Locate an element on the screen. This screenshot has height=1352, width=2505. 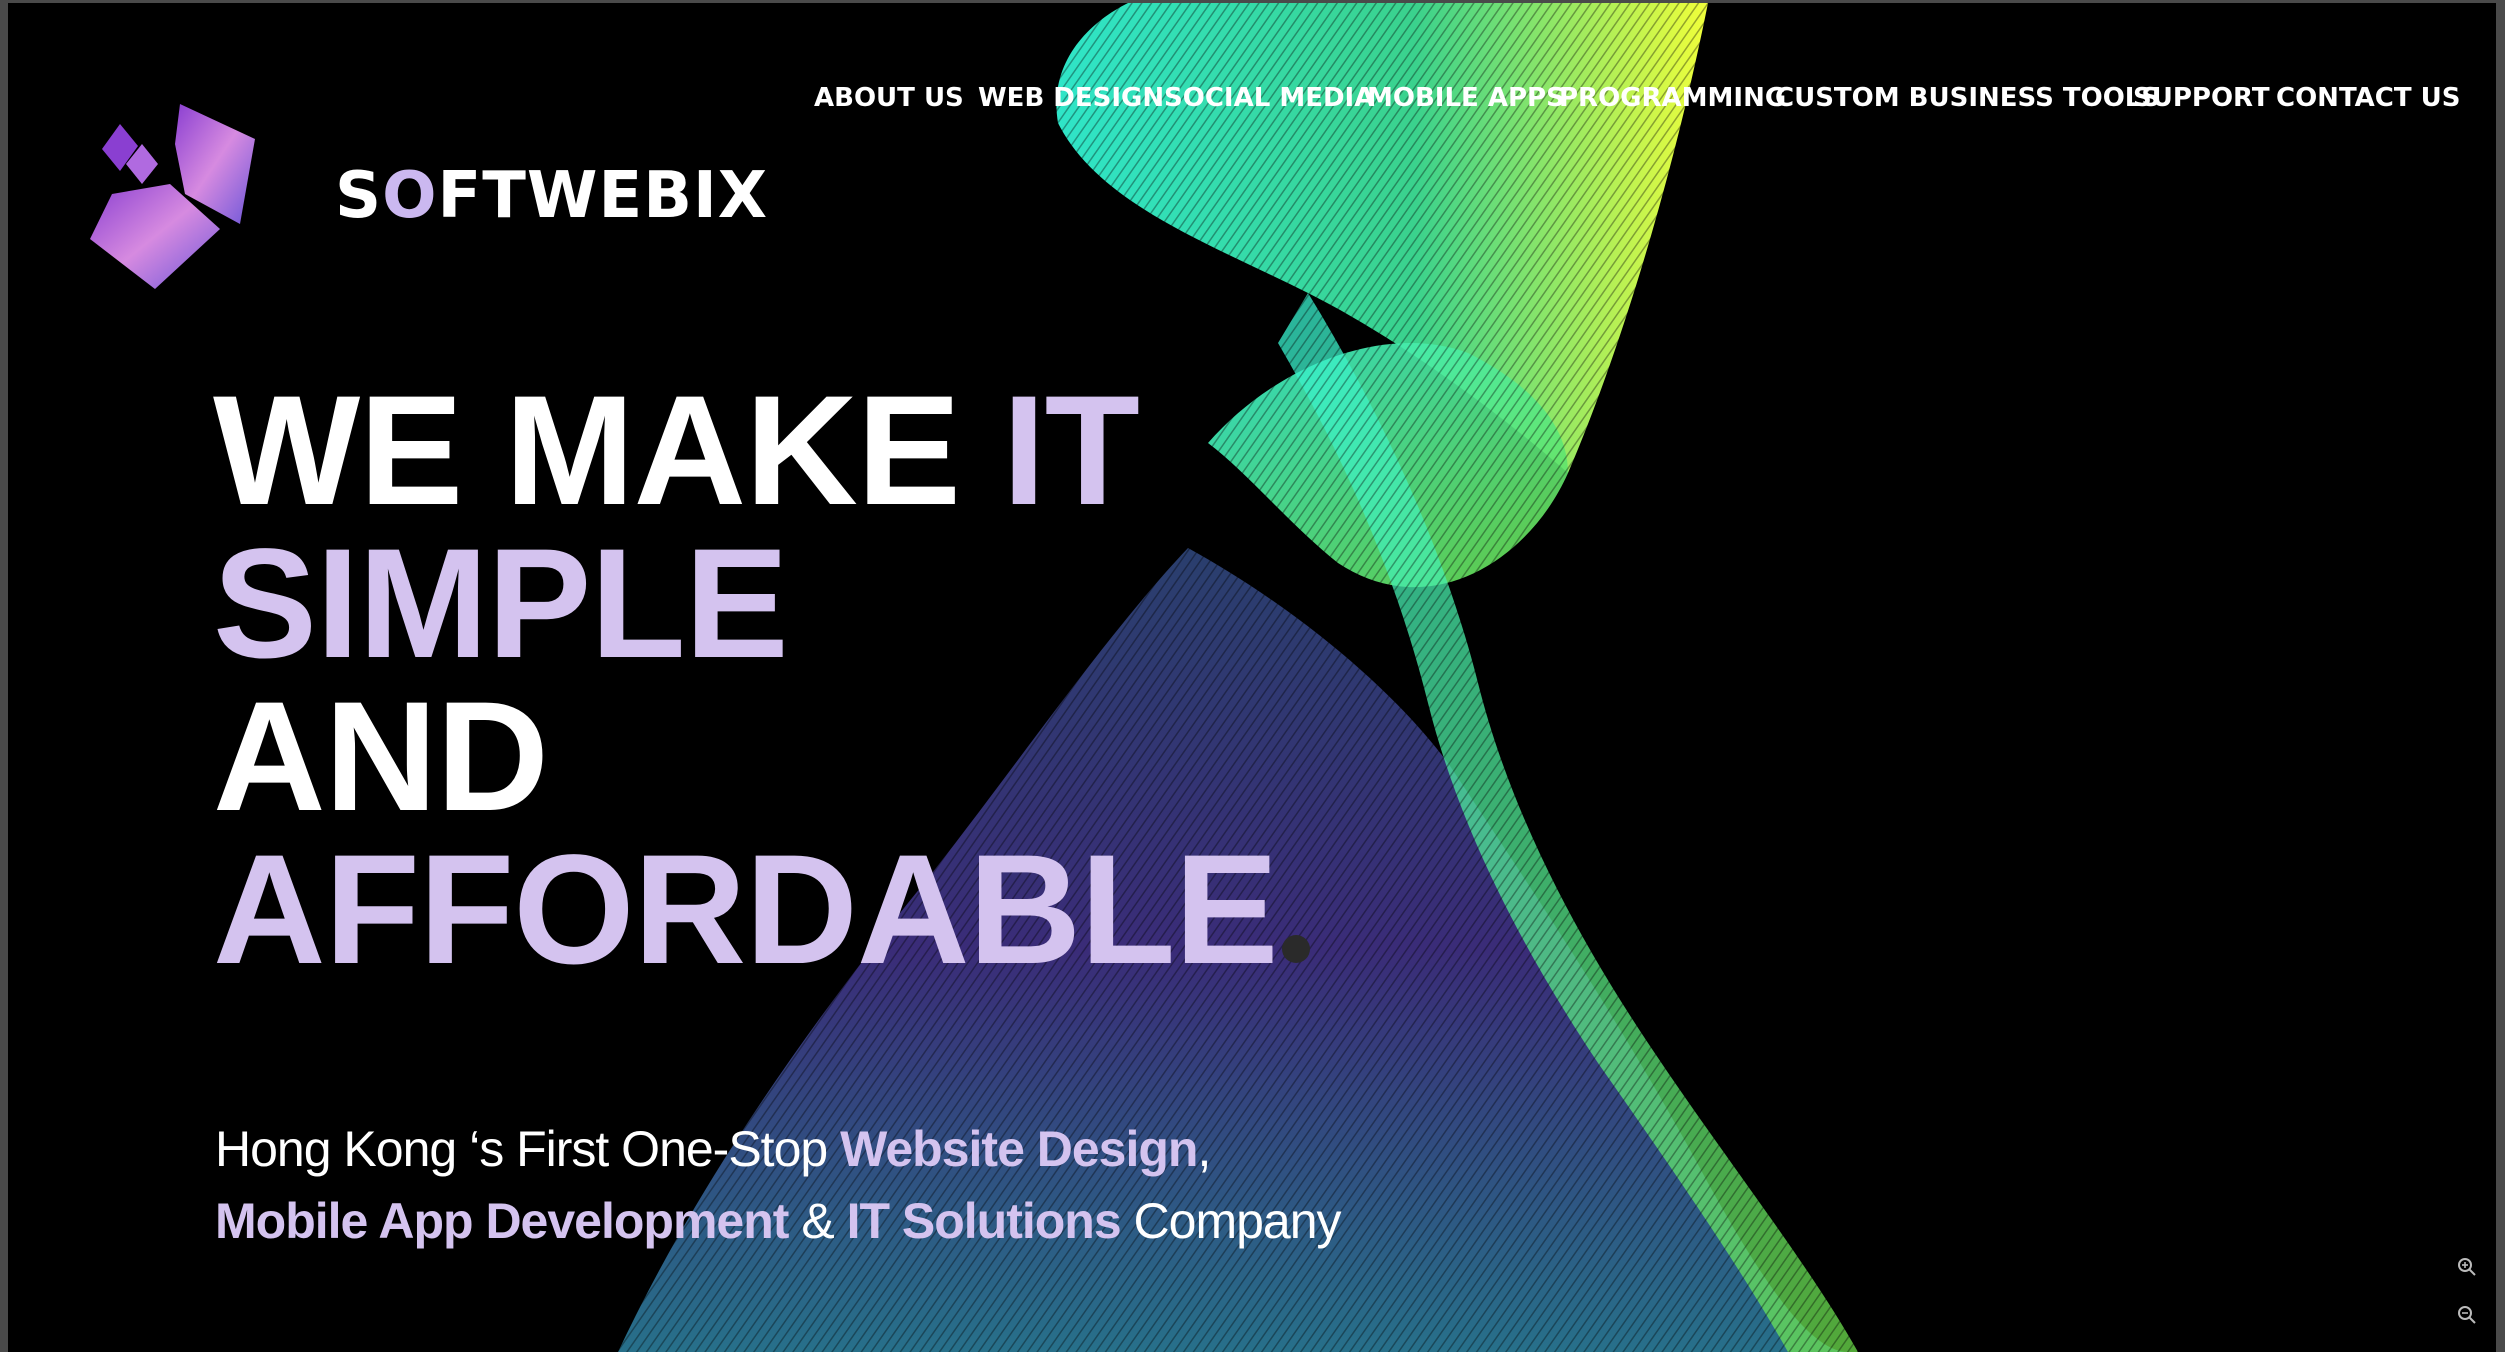
zoom-in-icon is located at coordinates (2467, 1267).